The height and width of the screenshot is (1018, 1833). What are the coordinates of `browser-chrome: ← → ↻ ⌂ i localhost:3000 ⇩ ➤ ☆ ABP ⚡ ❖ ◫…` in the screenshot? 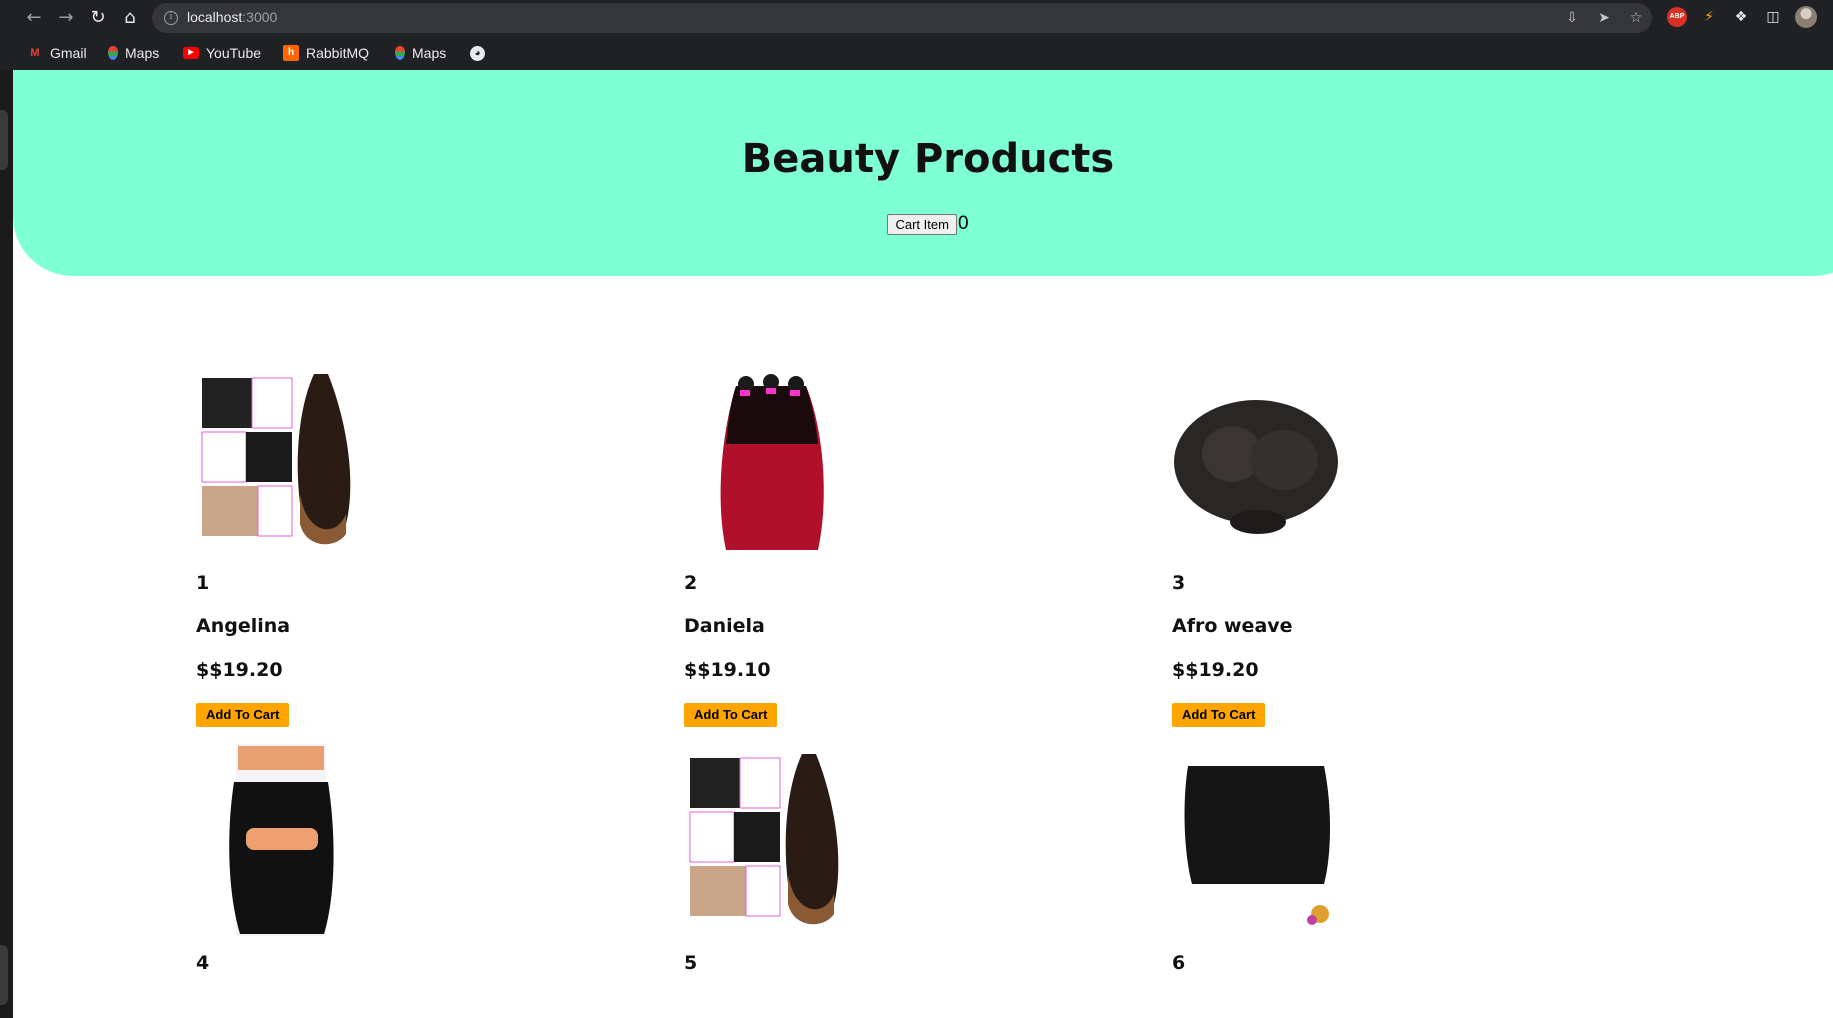 It's located at (916, 35).